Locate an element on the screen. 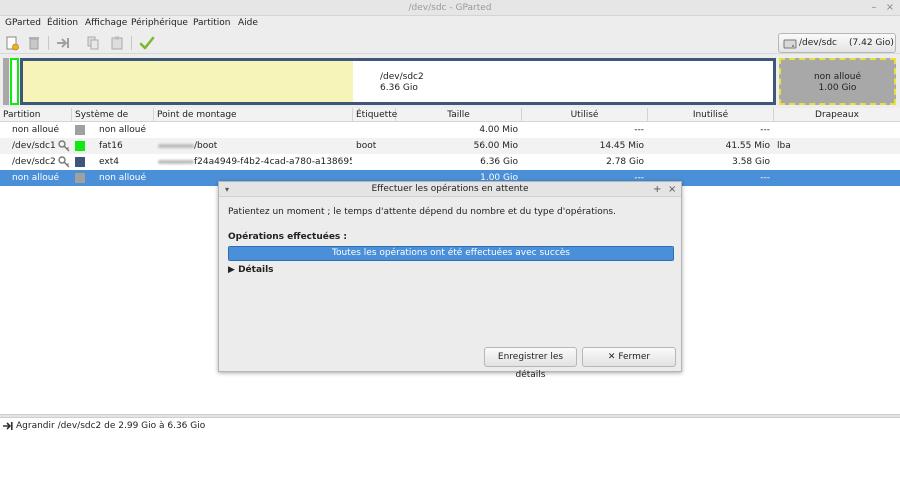 This screenshot has height=479, width=900. close-x-icon: ✕ is located at coordinates (611, 357).